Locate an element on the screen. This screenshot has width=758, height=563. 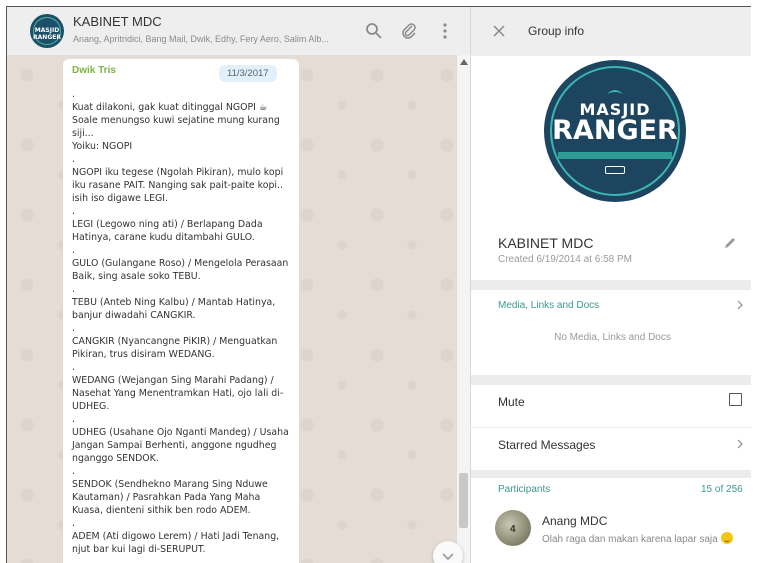
chat-title: KABINET MDC is located at coordinates (117, 21).